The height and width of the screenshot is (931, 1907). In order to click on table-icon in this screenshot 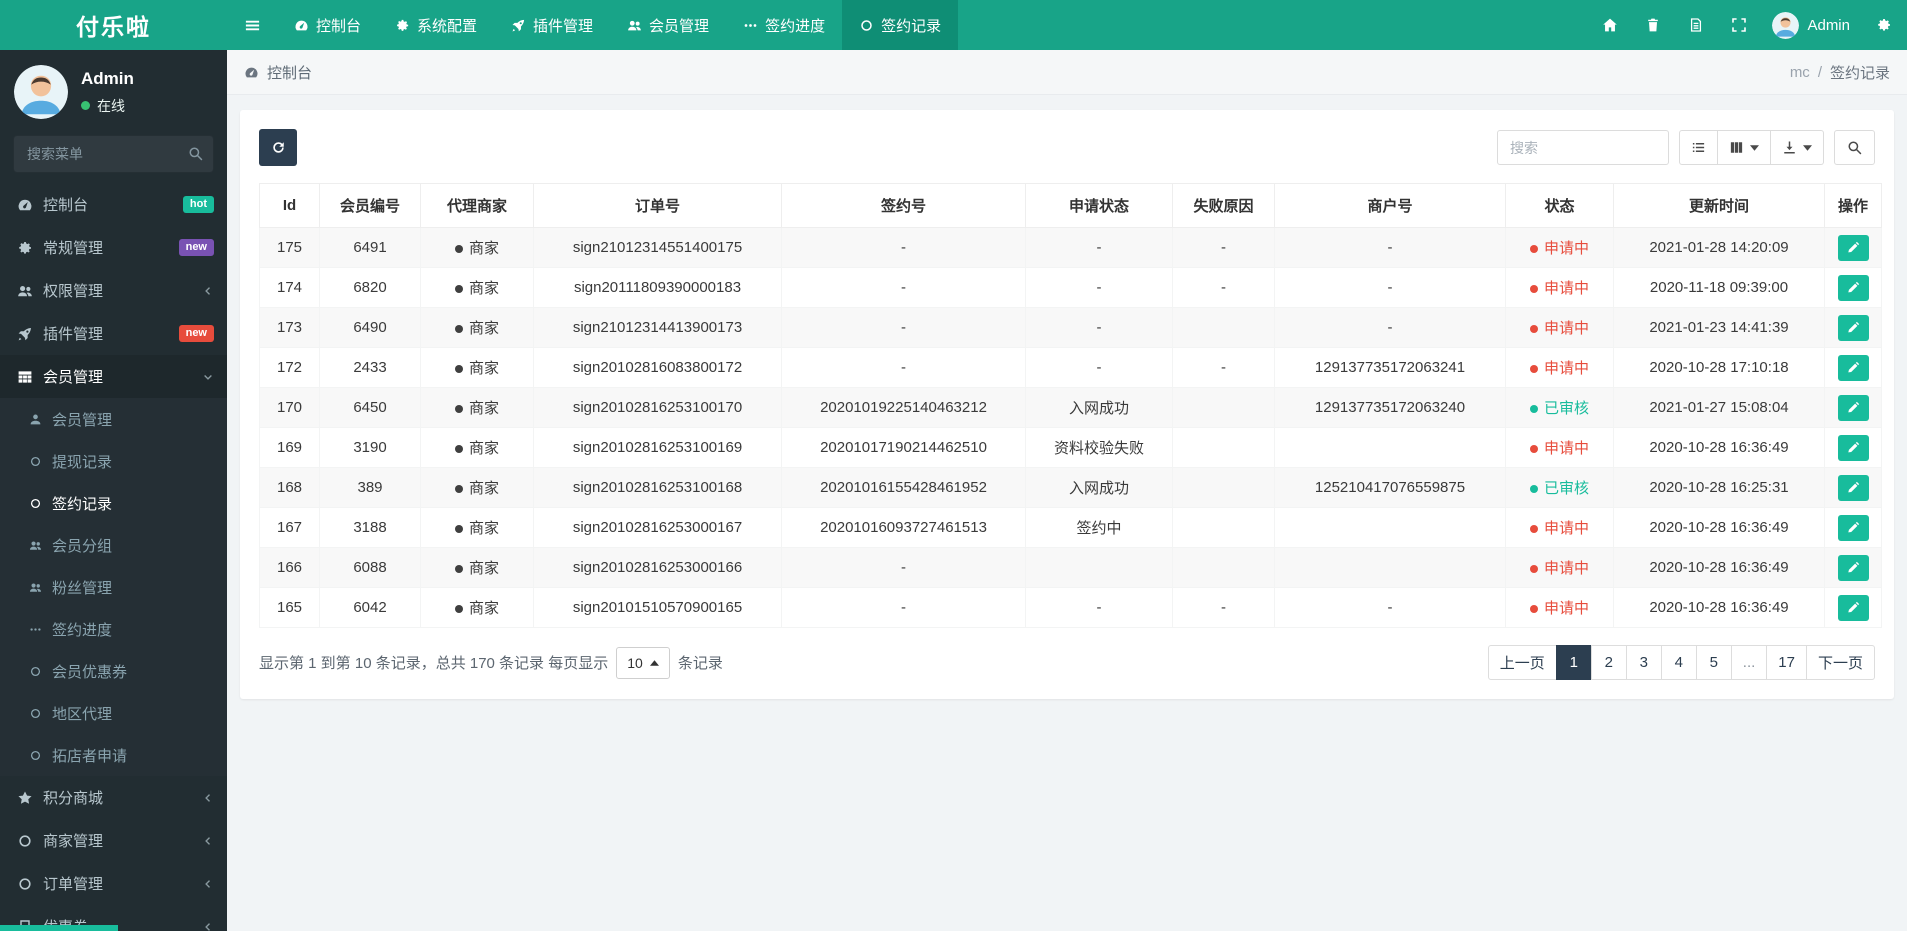, I will do `click(25, 377)`.